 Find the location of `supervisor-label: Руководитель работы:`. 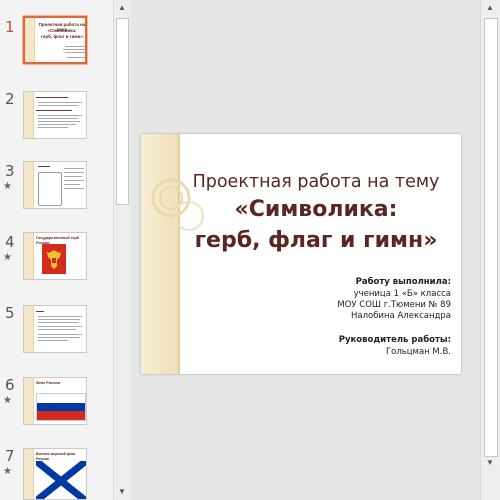

supervisor-label: Руководитель работы: is located at coordinates (395, 340).